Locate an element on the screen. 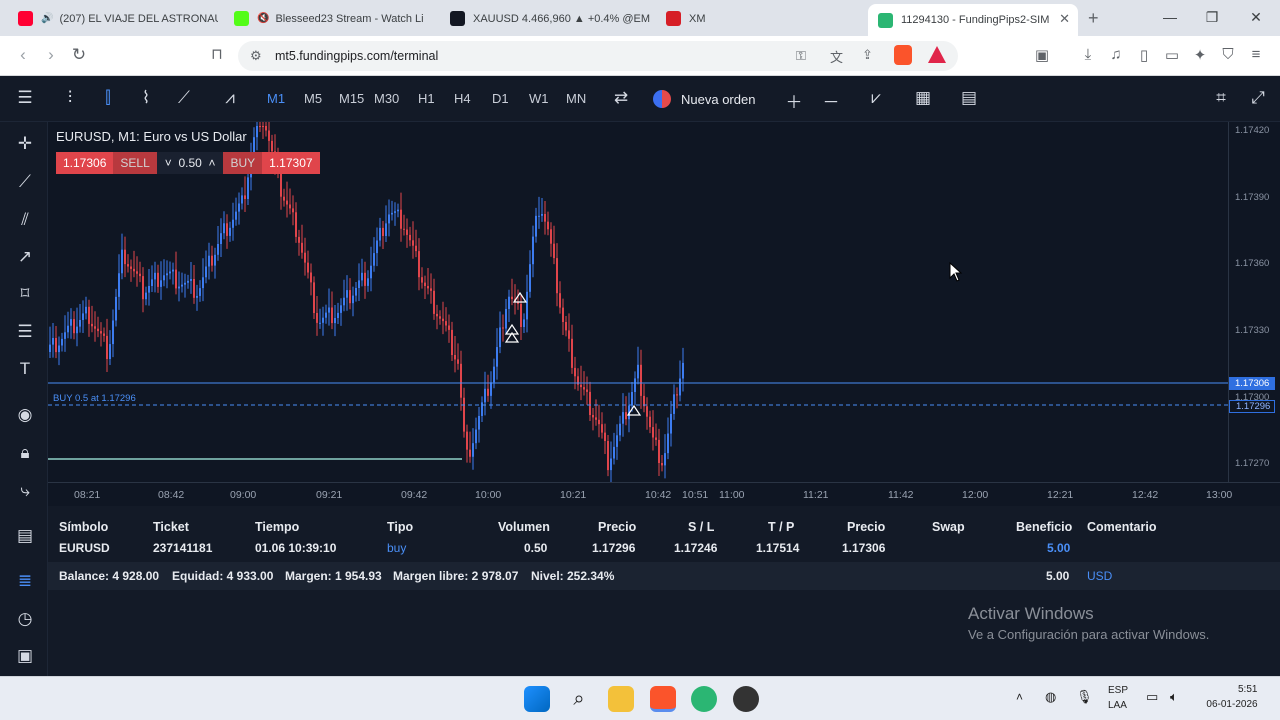  bookmark-icon: ⊓ is located at coordinates (217, 54).